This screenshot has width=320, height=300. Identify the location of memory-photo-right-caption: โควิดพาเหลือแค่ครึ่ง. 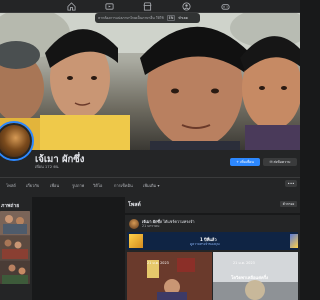
(250, 277).